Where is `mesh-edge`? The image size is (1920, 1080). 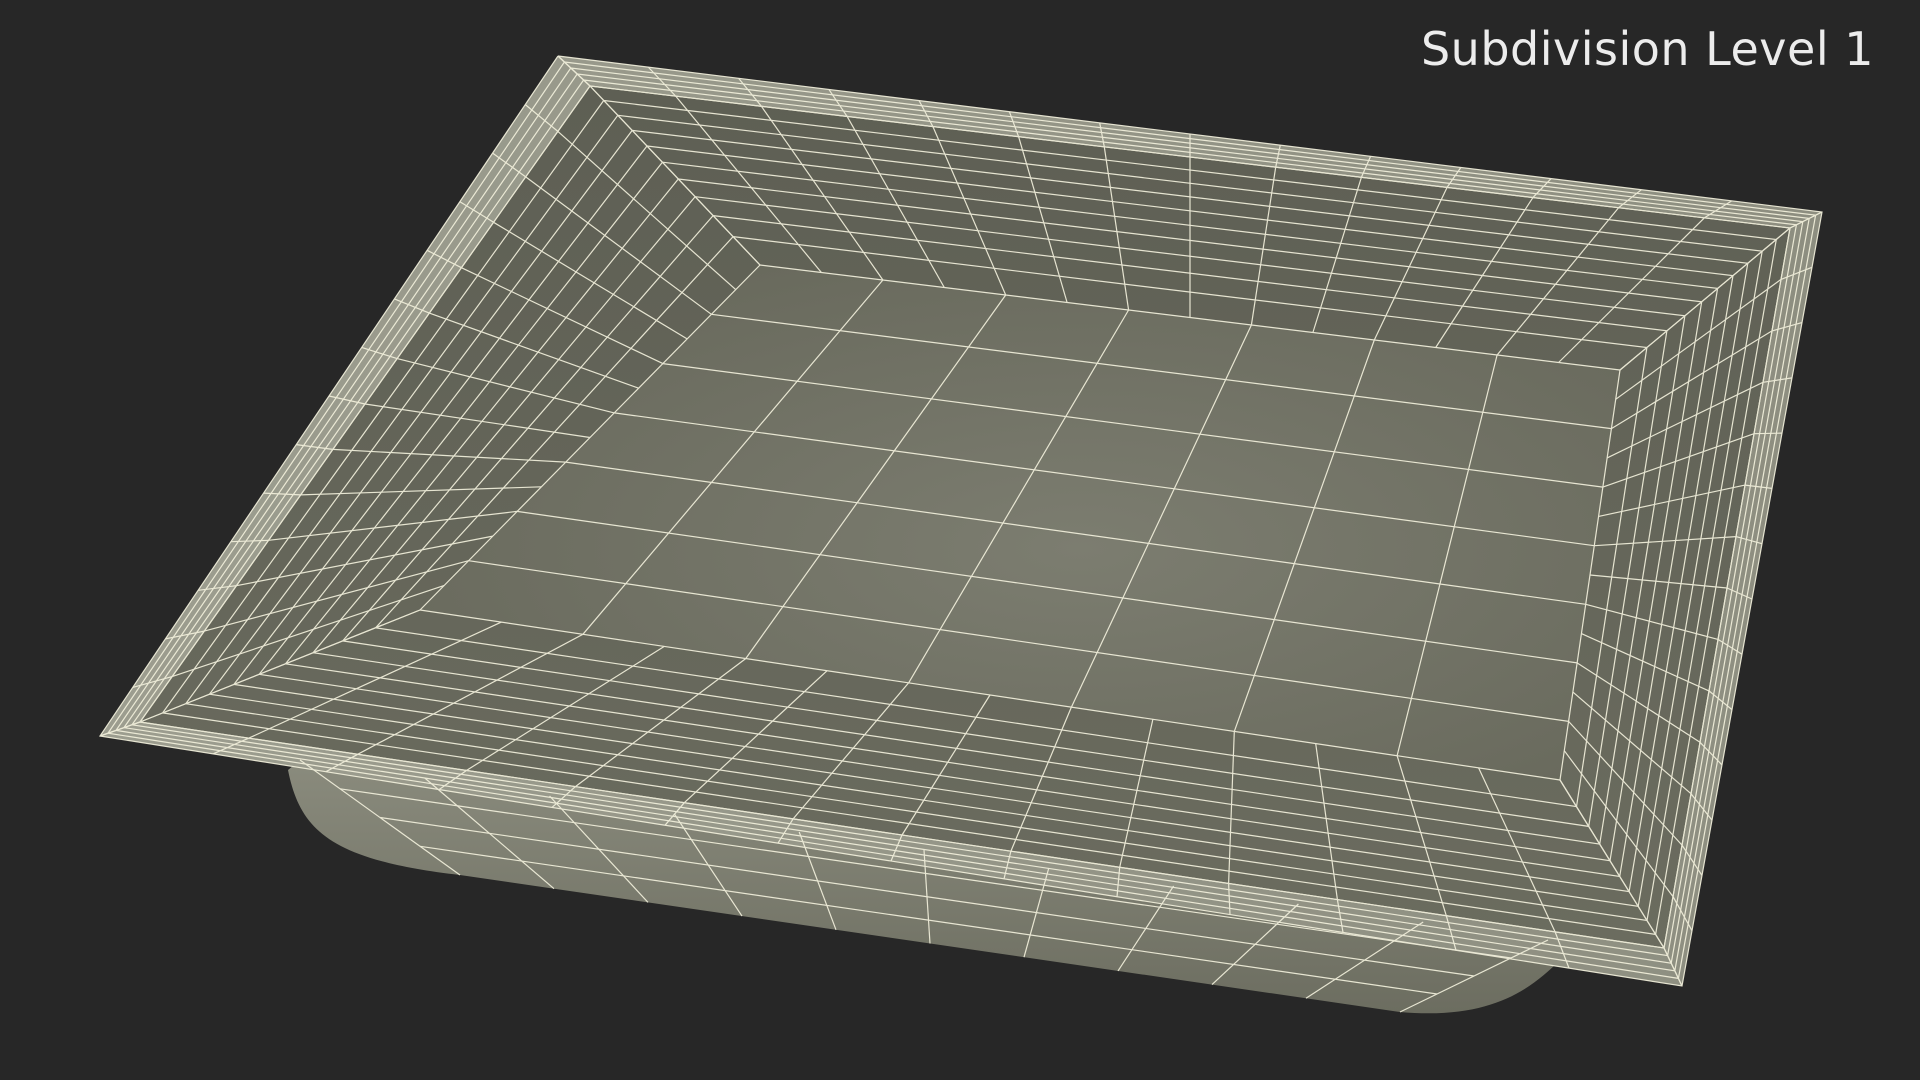
mesh-edge is located at coordinates (1768, 433).